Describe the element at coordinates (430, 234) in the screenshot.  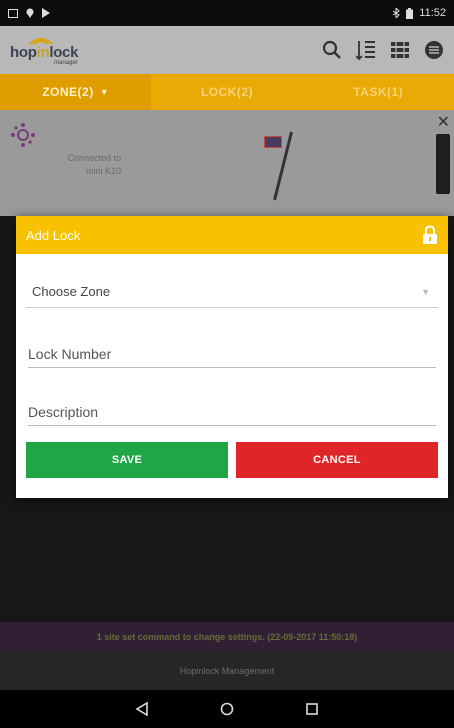
I see `lock-icon` at that location.